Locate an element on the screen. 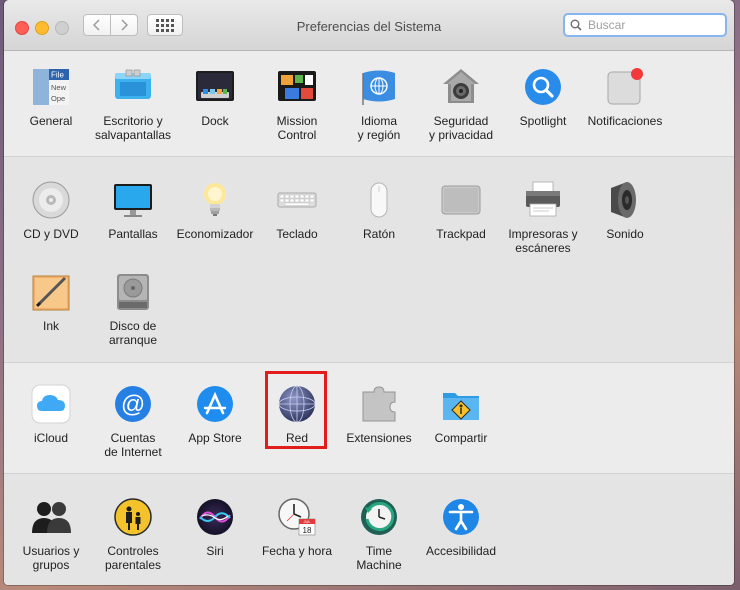 This screenshot has width=740, height=590. search-input is located at coordinates (648, 25).